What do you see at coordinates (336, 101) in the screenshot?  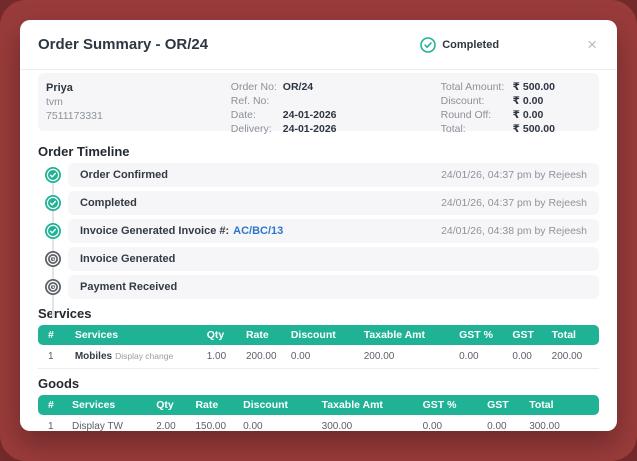 I see `order-field-row: Ref. No:` at bounding box center [336, 101].